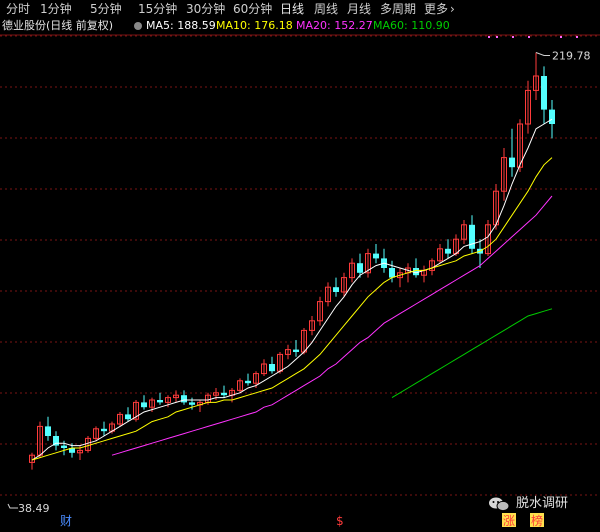 This screenshot has height=532, width=600. I want to click on event-marker-1: $, so click(340, 521).